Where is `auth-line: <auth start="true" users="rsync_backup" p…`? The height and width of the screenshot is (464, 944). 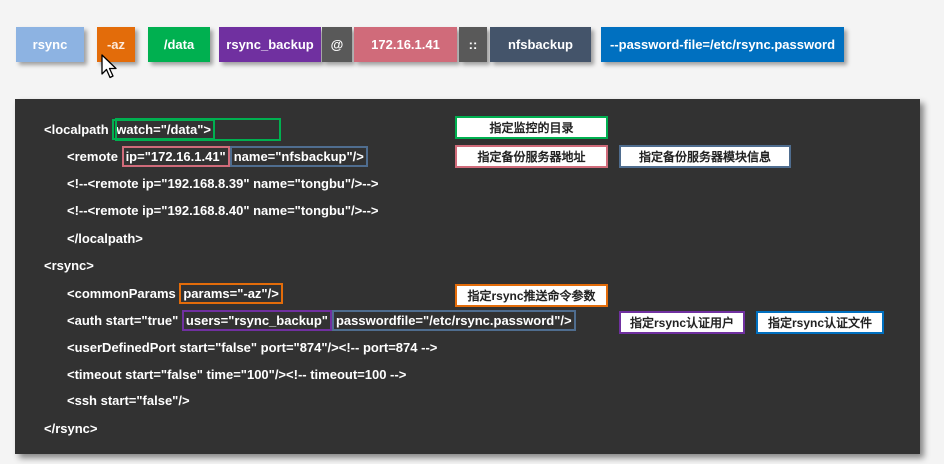
auth-line: <auth start="true" users="rsync_backup" p… is located at coordinates (321, 320).